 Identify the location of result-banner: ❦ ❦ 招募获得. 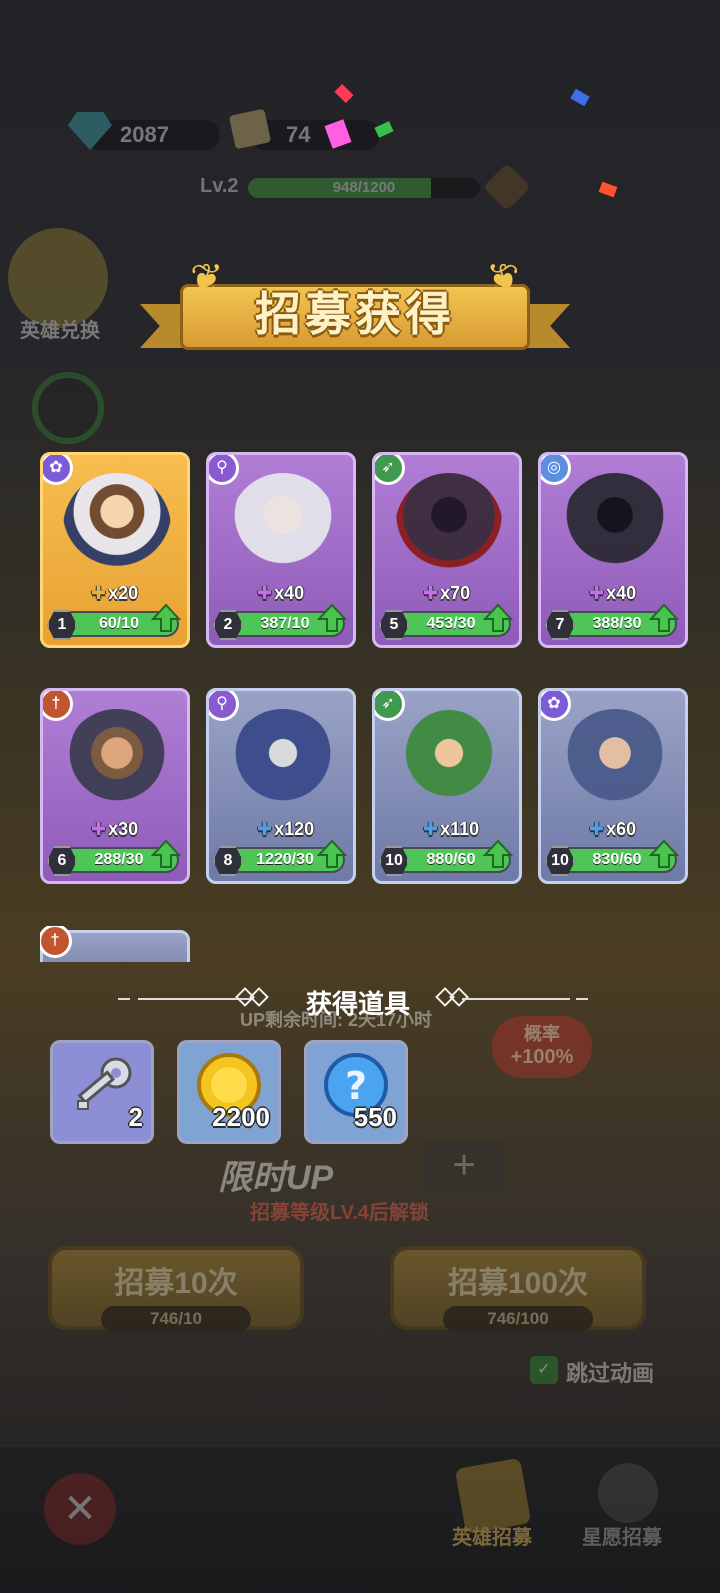
(355, 304).